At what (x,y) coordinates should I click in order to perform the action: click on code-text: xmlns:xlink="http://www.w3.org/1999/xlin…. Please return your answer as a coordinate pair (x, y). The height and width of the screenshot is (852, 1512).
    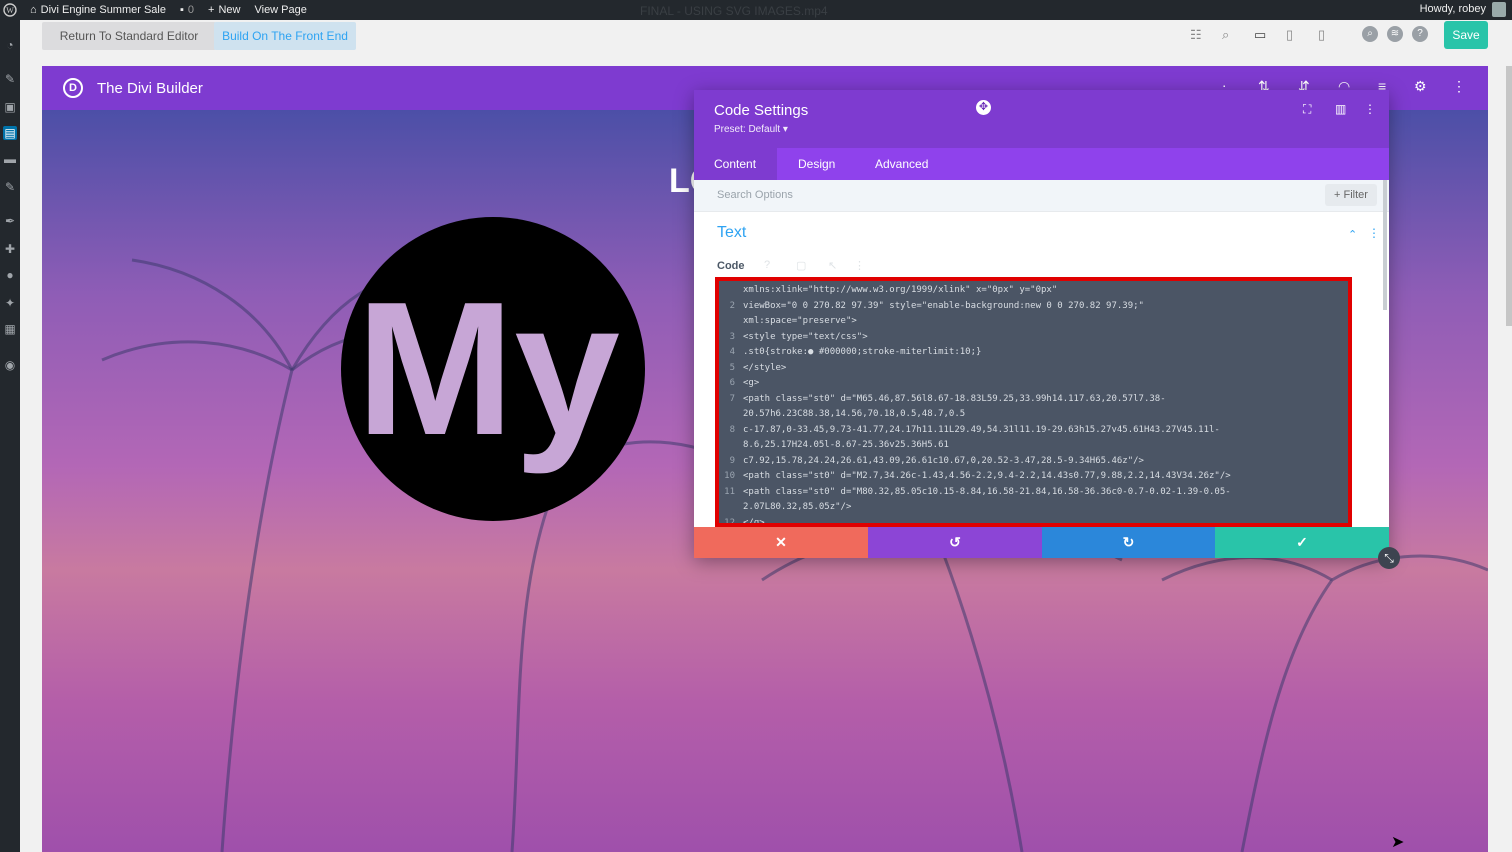
    Looking at the image, I should click on (900, 290).